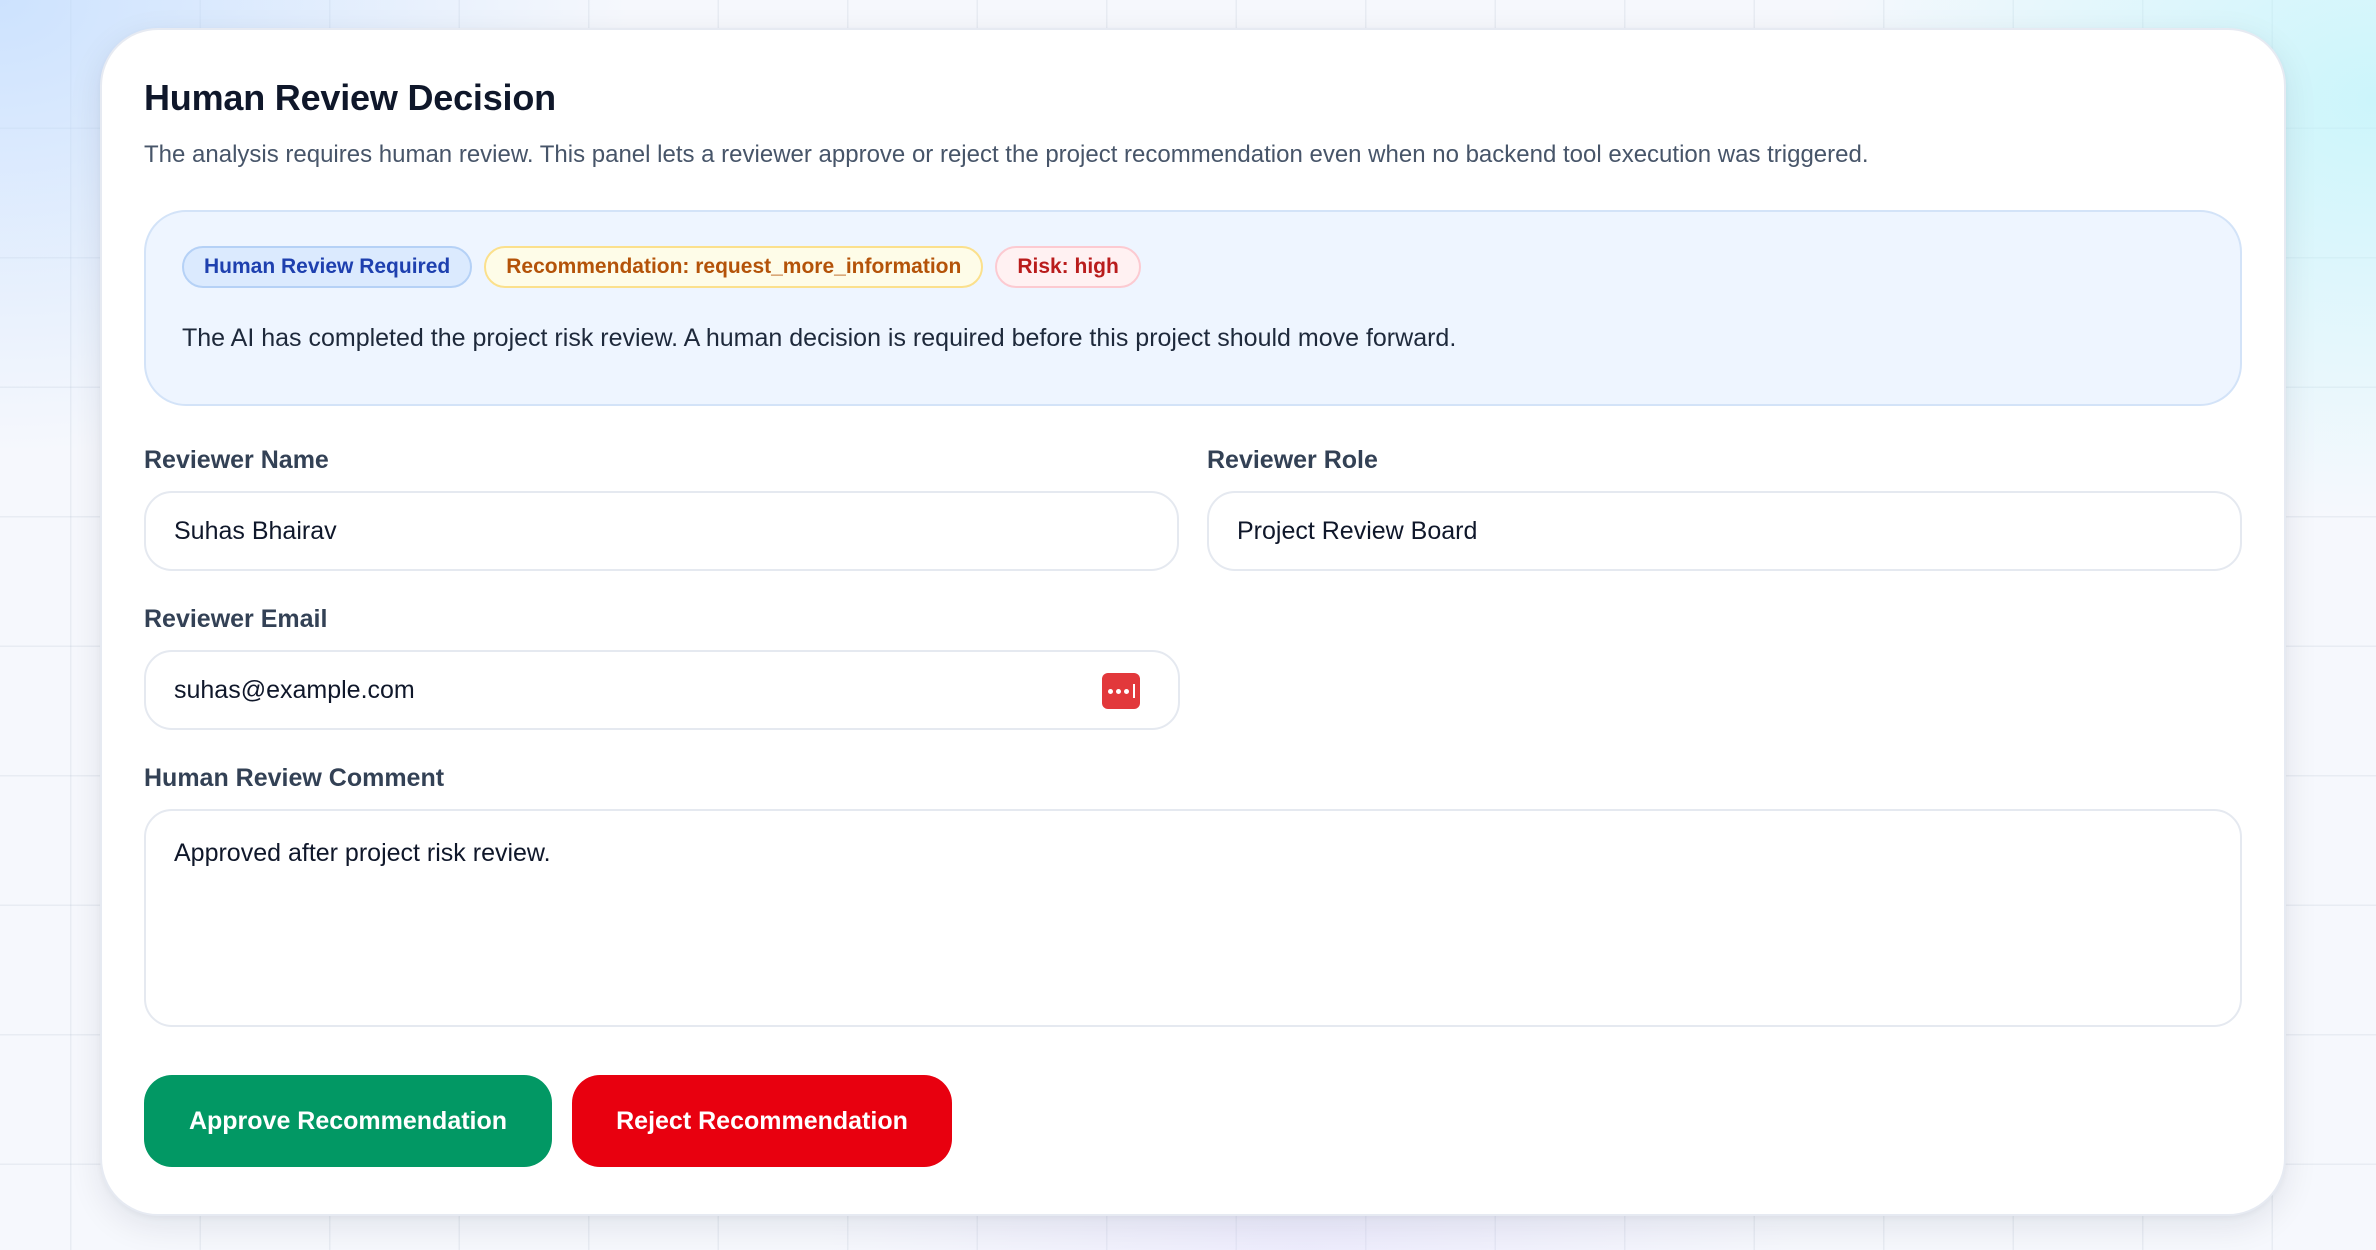 The width and height of the screenshot is (2376, 1250). Describe the element at coordinates (1121, 691) in the screenshot. I see `password-manager-icon` at that location.